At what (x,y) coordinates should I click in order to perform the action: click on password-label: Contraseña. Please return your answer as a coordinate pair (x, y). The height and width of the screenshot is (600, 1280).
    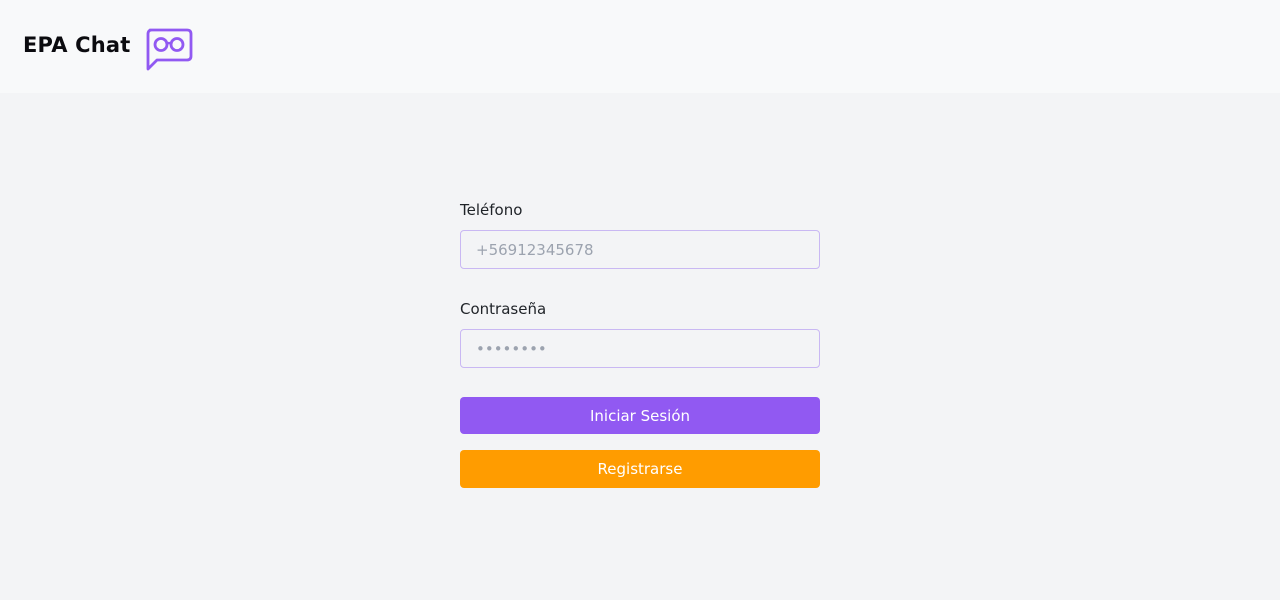
    Looking at the image, I should click on (503, 309).